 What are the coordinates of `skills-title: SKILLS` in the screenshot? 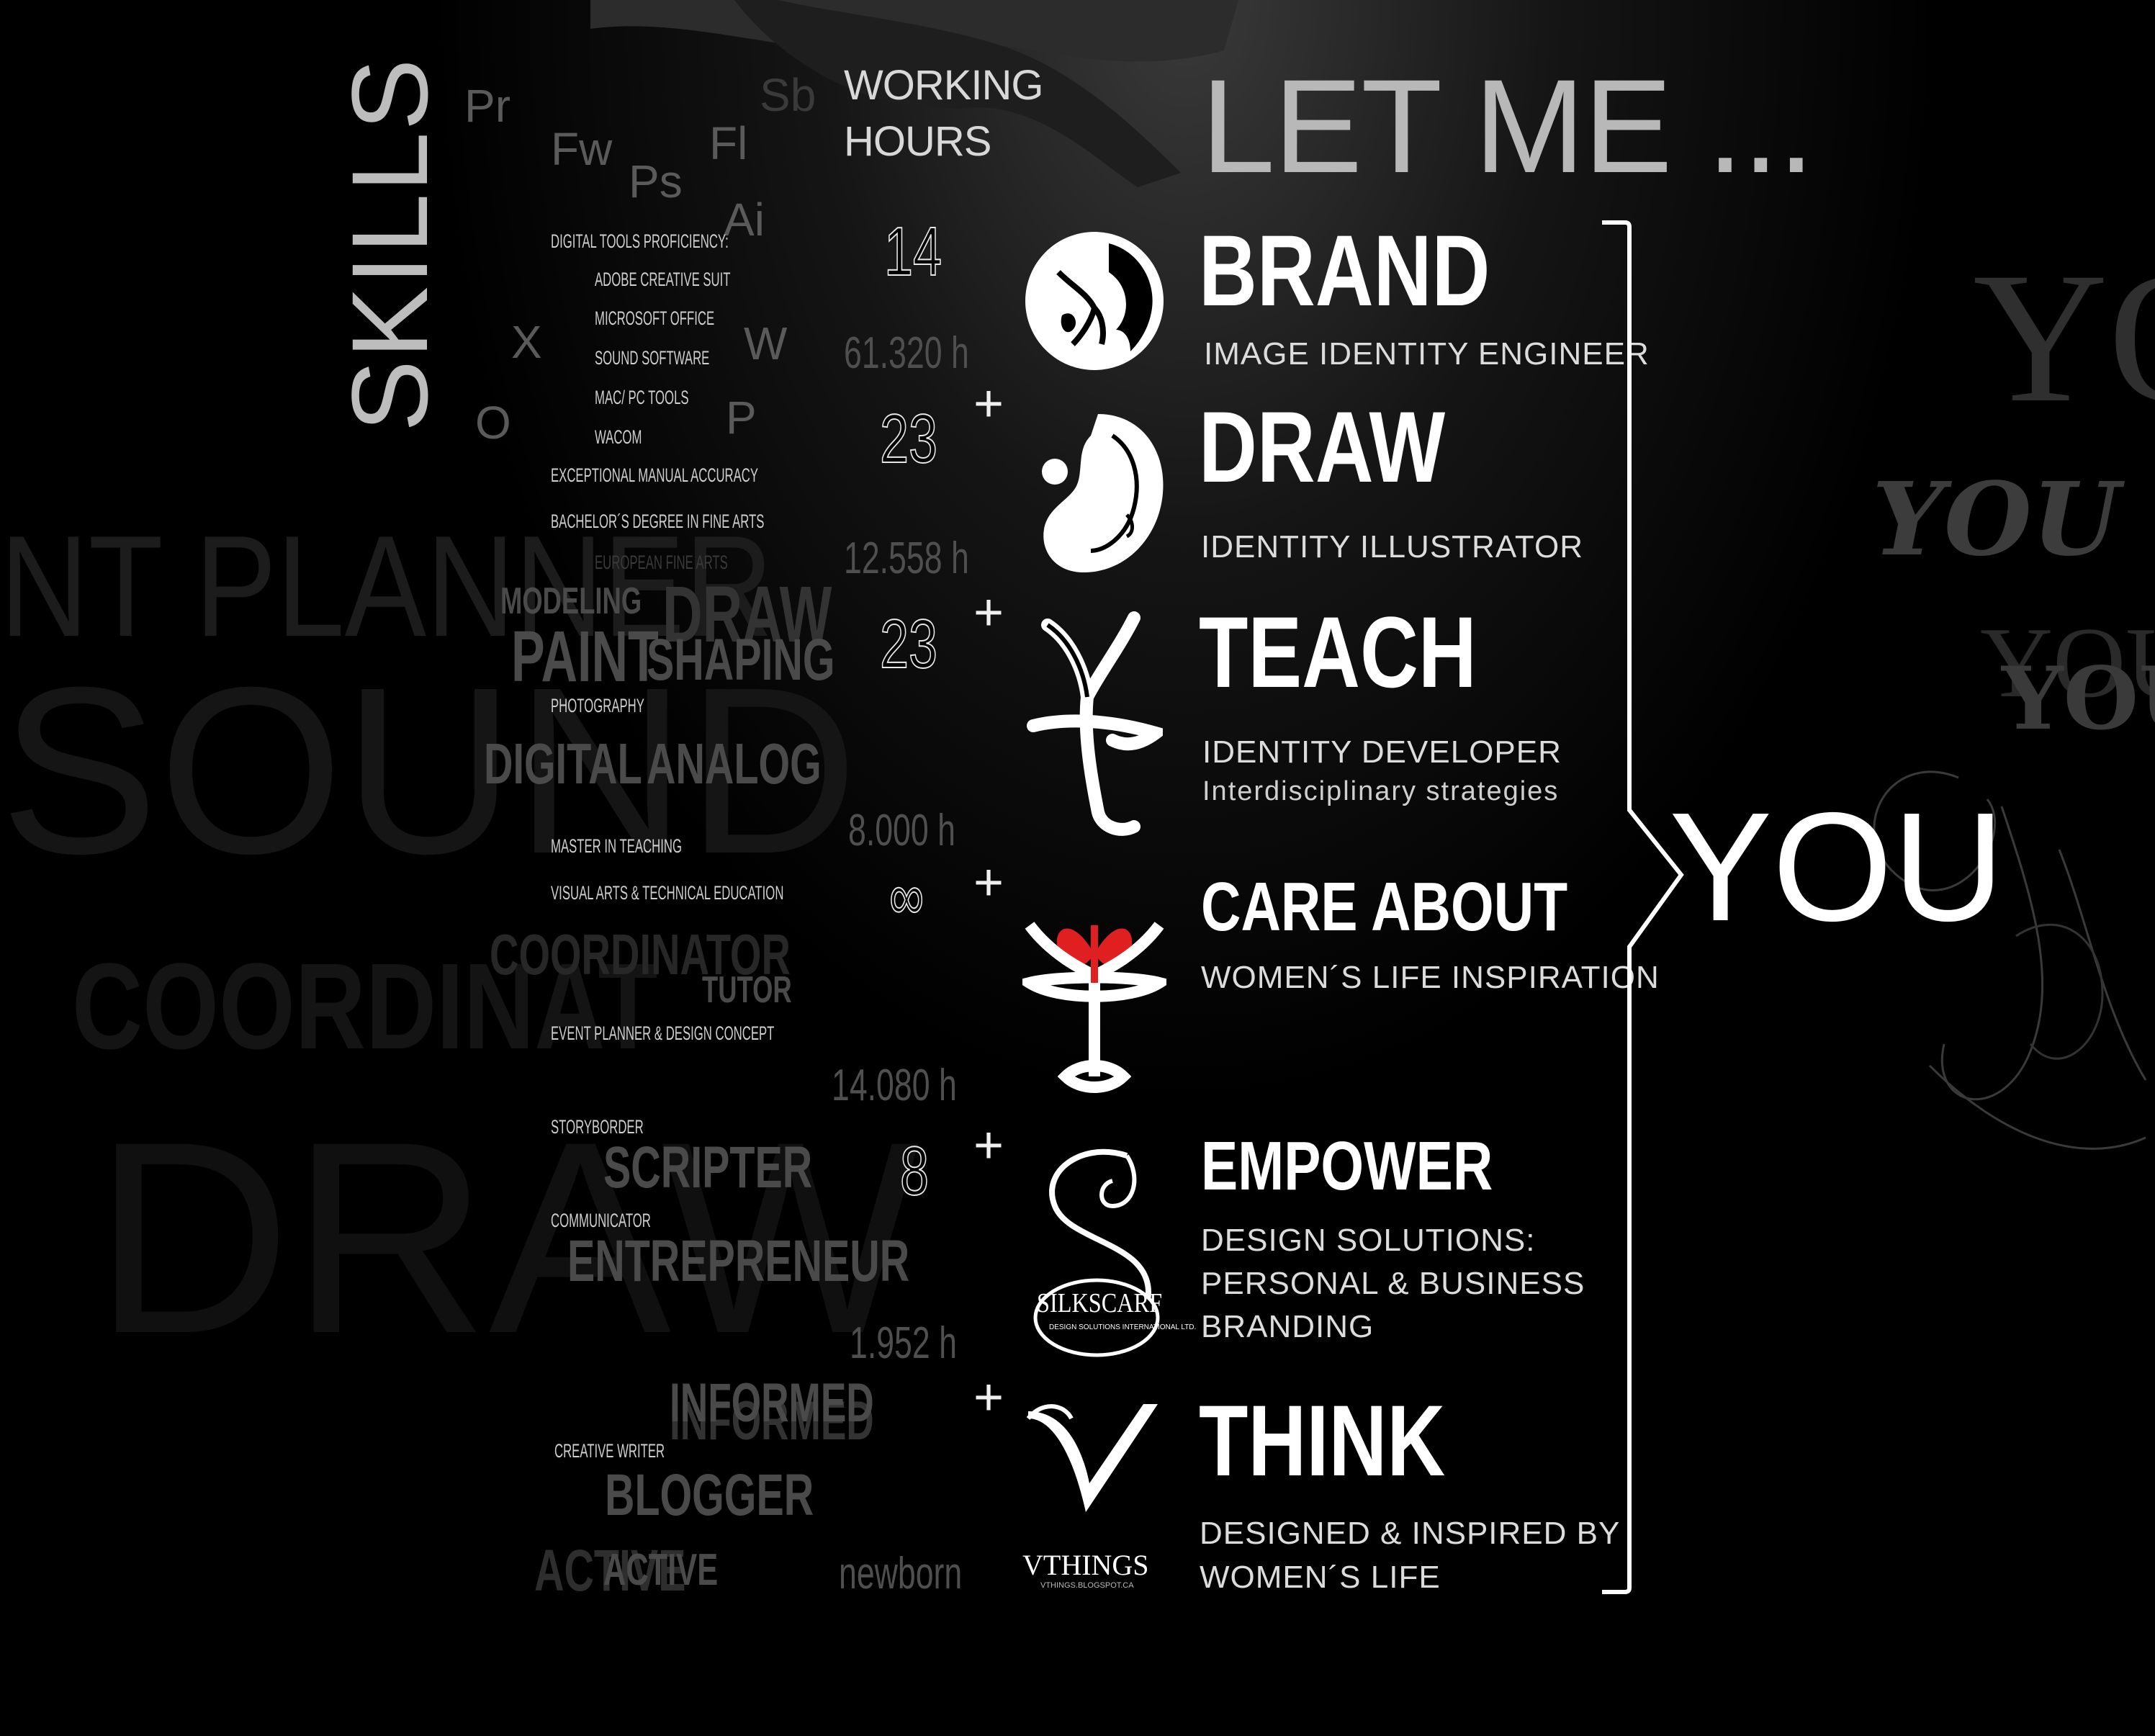 It's located at (389, 244).